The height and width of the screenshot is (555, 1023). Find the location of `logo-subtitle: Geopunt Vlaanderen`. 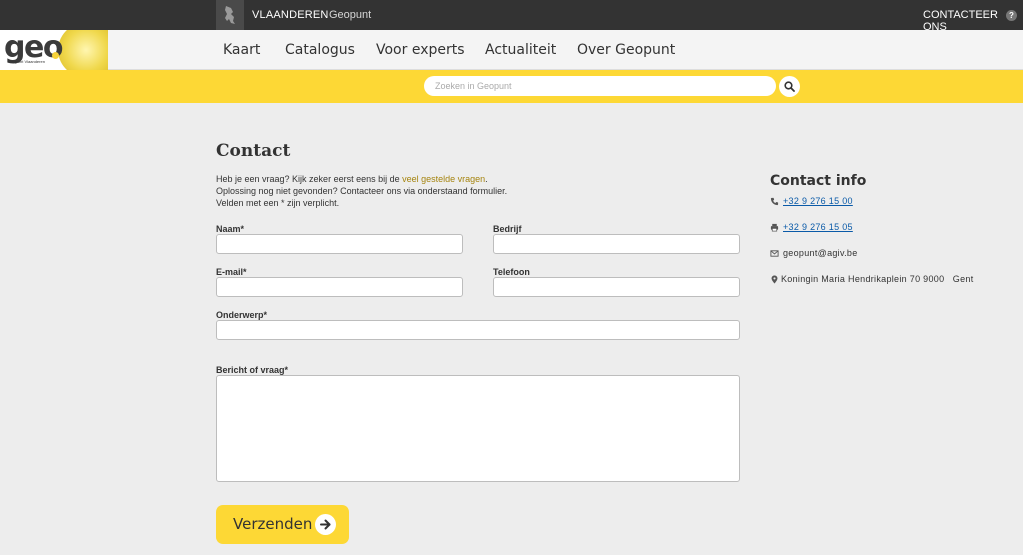

logo-subtitle: Geopunt Vlaanderen is located at coordinates (26, 61).